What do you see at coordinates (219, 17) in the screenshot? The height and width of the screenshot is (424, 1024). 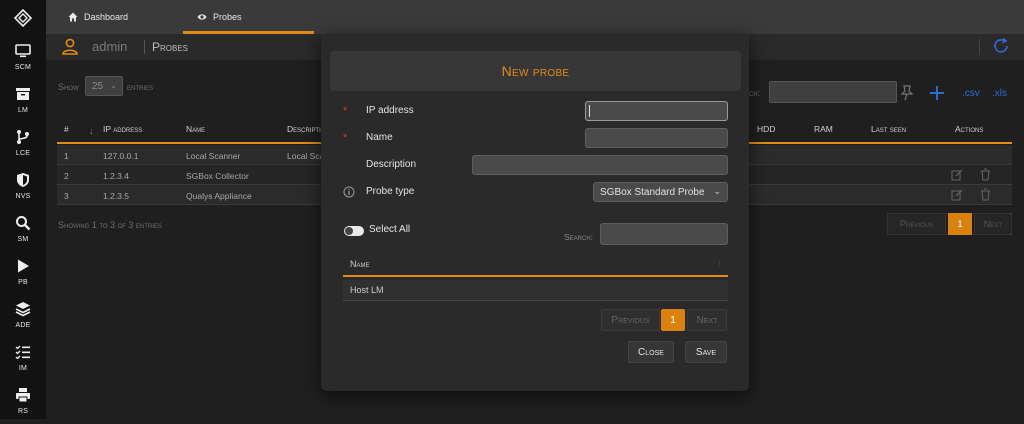 I see `tab-probes: Probes` at bounding box center [219, 17].